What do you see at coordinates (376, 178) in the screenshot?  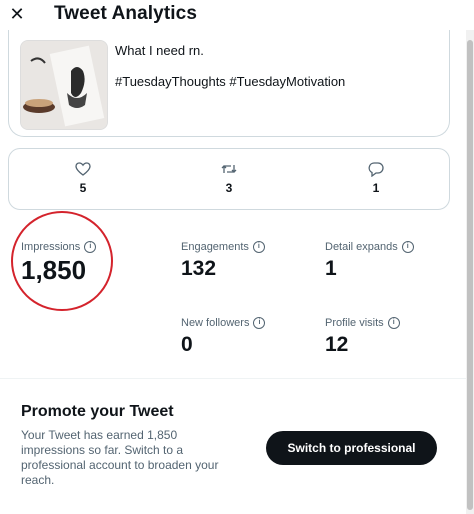 I see `replies-stat: 1` at bounding box center [376, 178].